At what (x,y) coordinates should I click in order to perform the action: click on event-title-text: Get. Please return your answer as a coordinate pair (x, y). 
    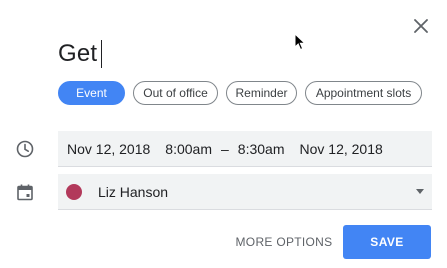
    Looking at the image, I should click on (78, 53).